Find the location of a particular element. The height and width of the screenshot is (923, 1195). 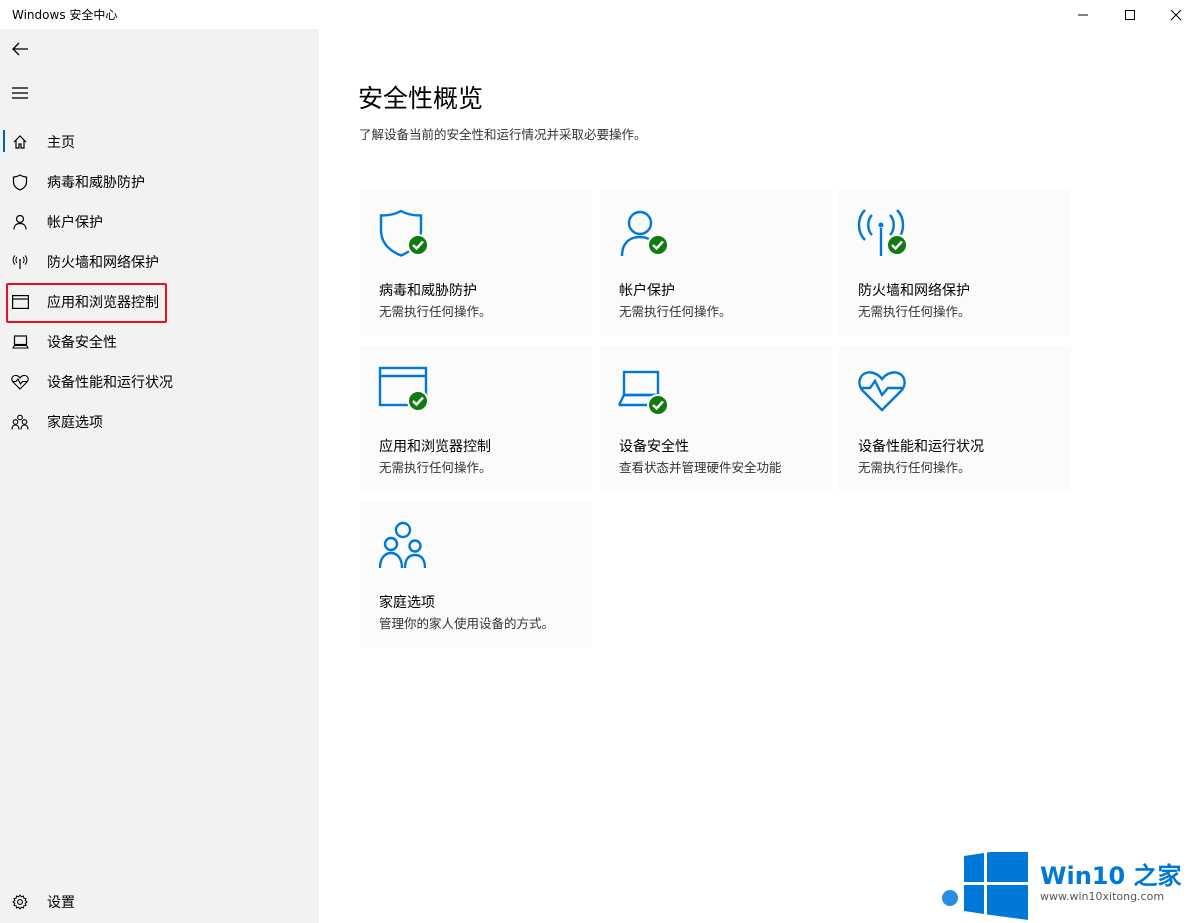

tile-title: 设备性能和运行状况 is located at coordinates (921, 447).